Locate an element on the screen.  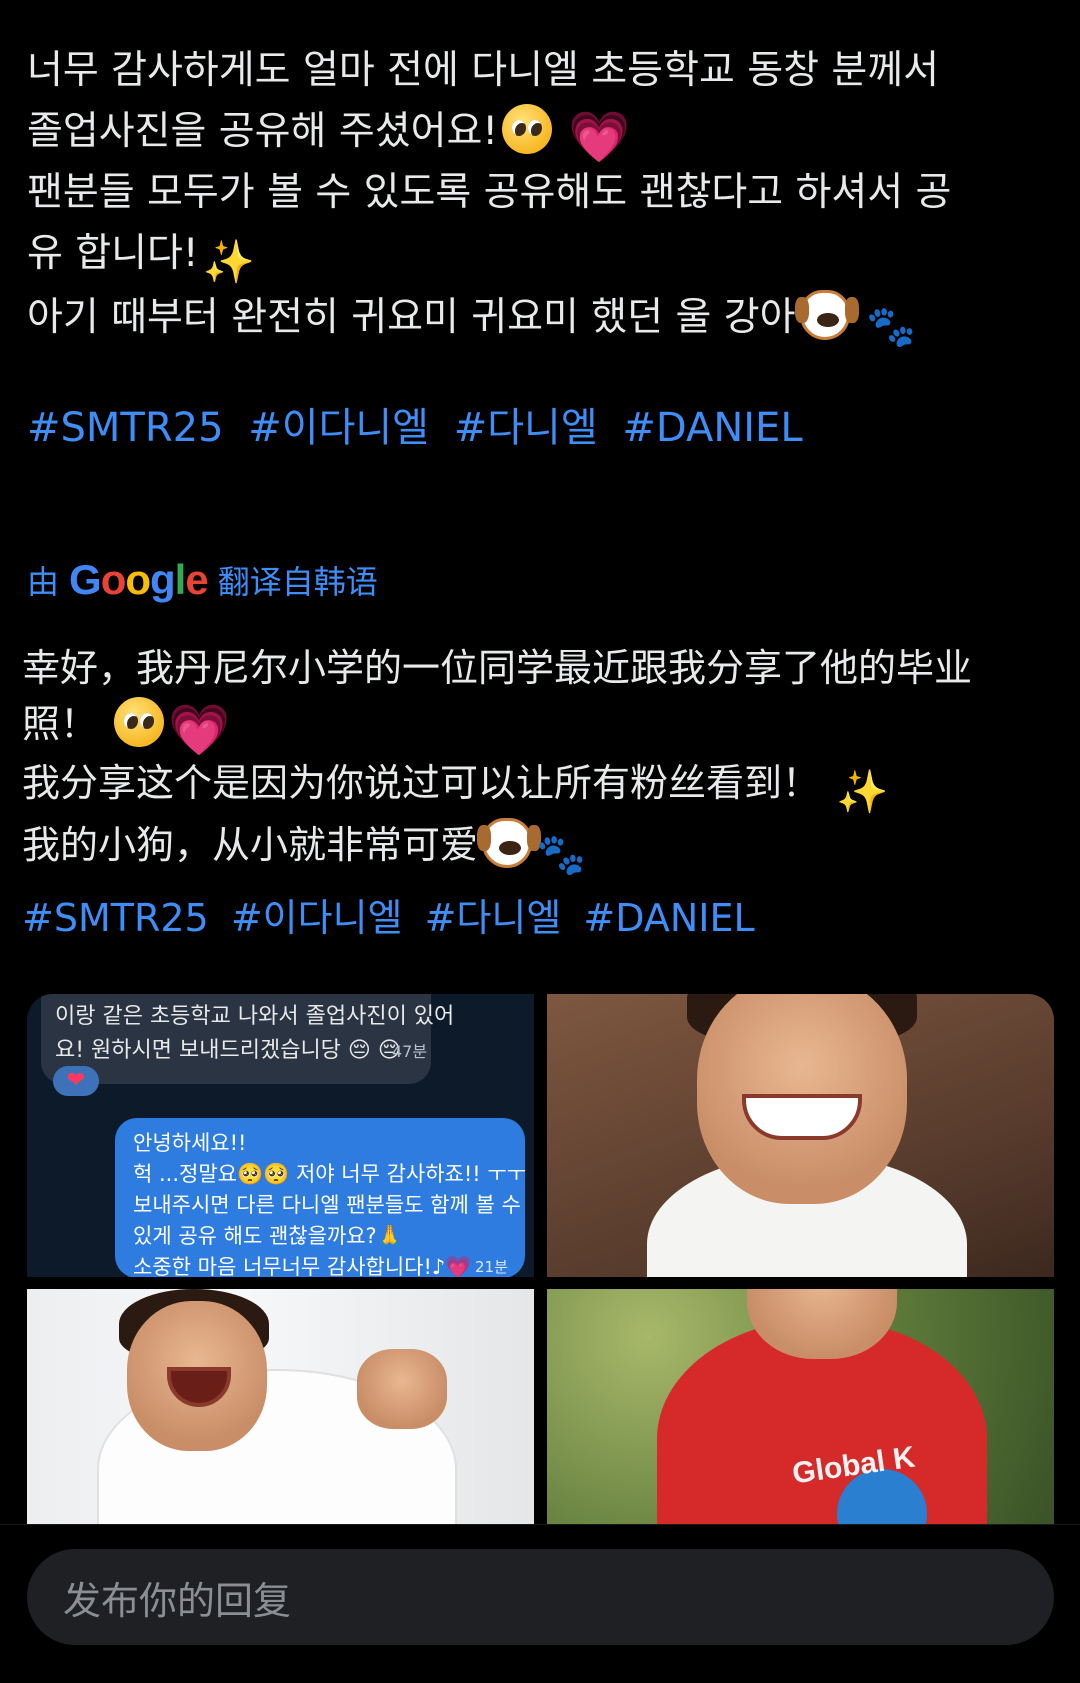
chat-timestamp: 47분 is located at coordinates (410, 1051).